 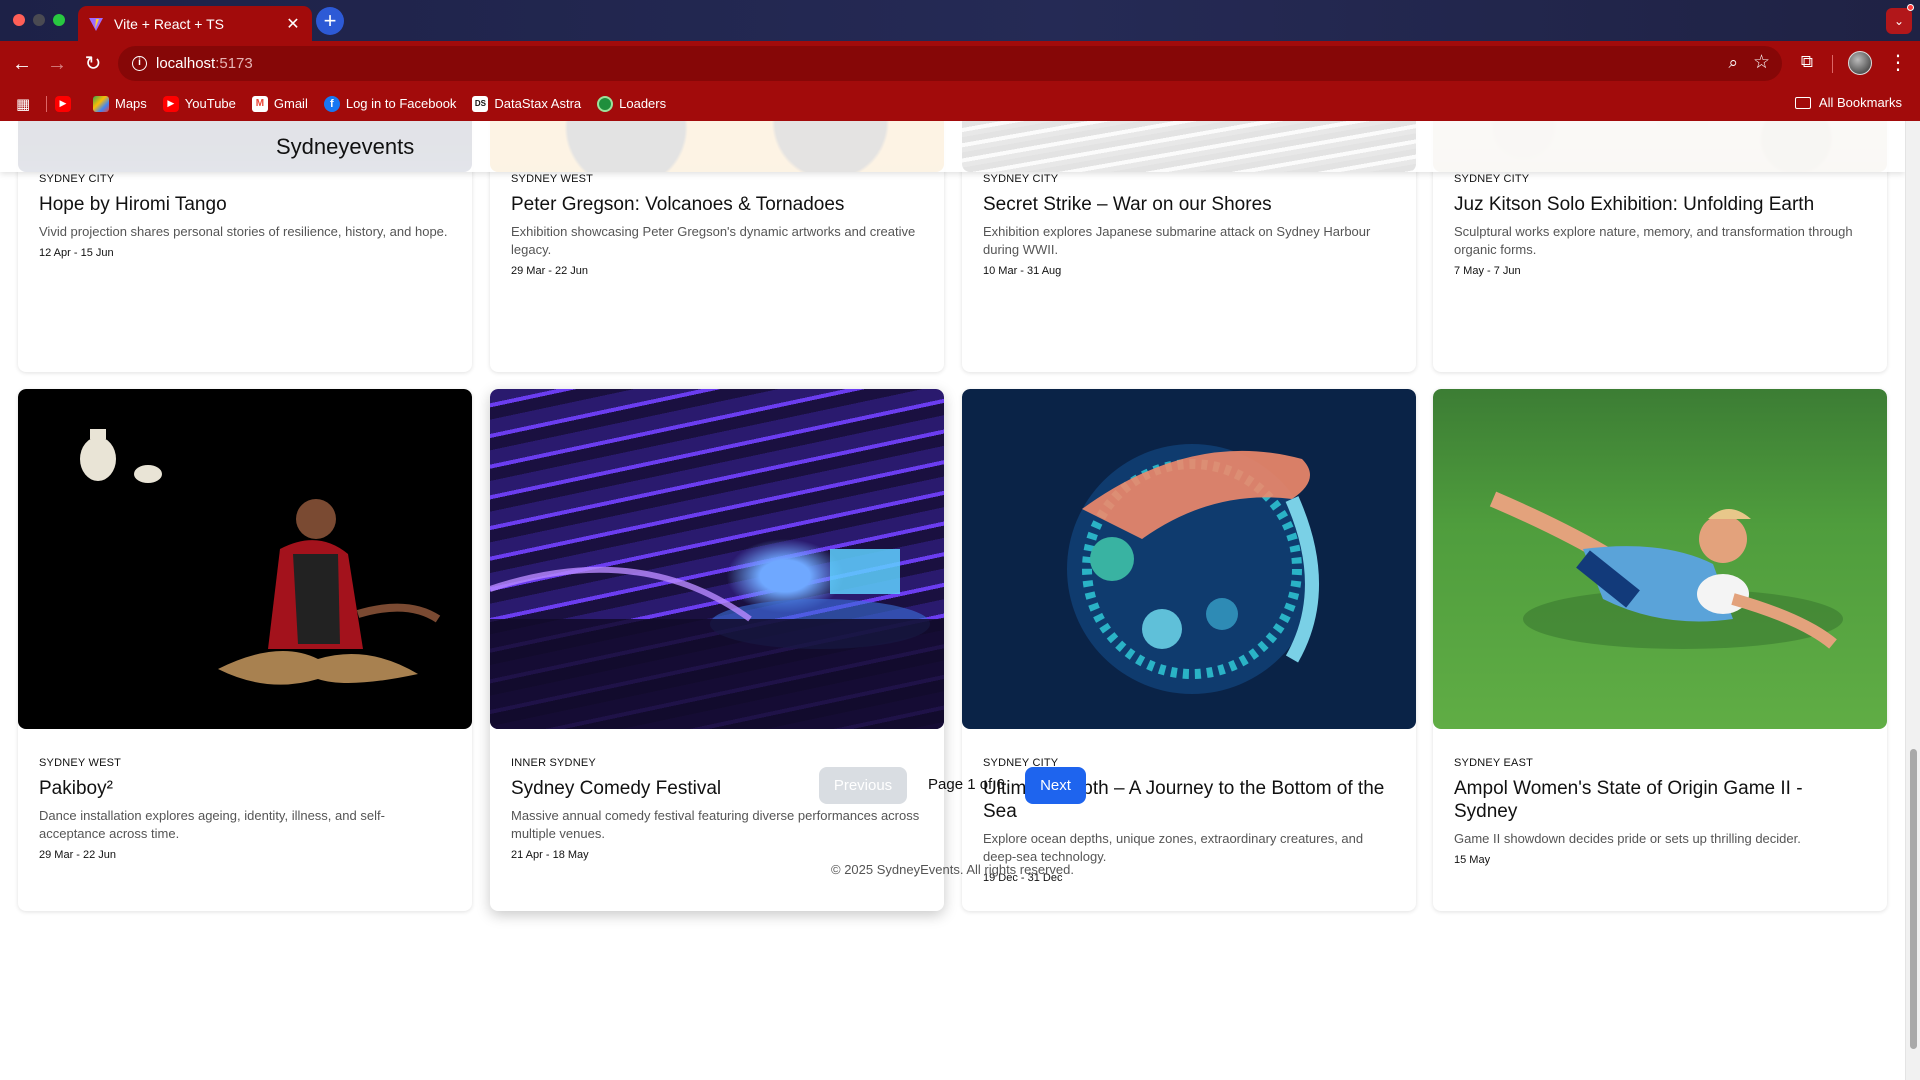 I want to click on datastax-icon: DS, so click(x=480, y=103).